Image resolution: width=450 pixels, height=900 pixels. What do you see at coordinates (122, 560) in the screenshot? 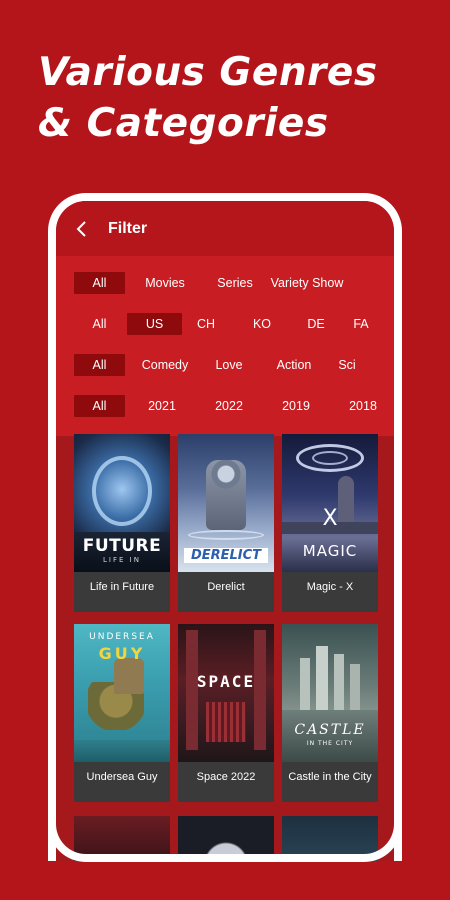
I see `poster-subtitle: LIFE IN` at bounding box center [122, 560].